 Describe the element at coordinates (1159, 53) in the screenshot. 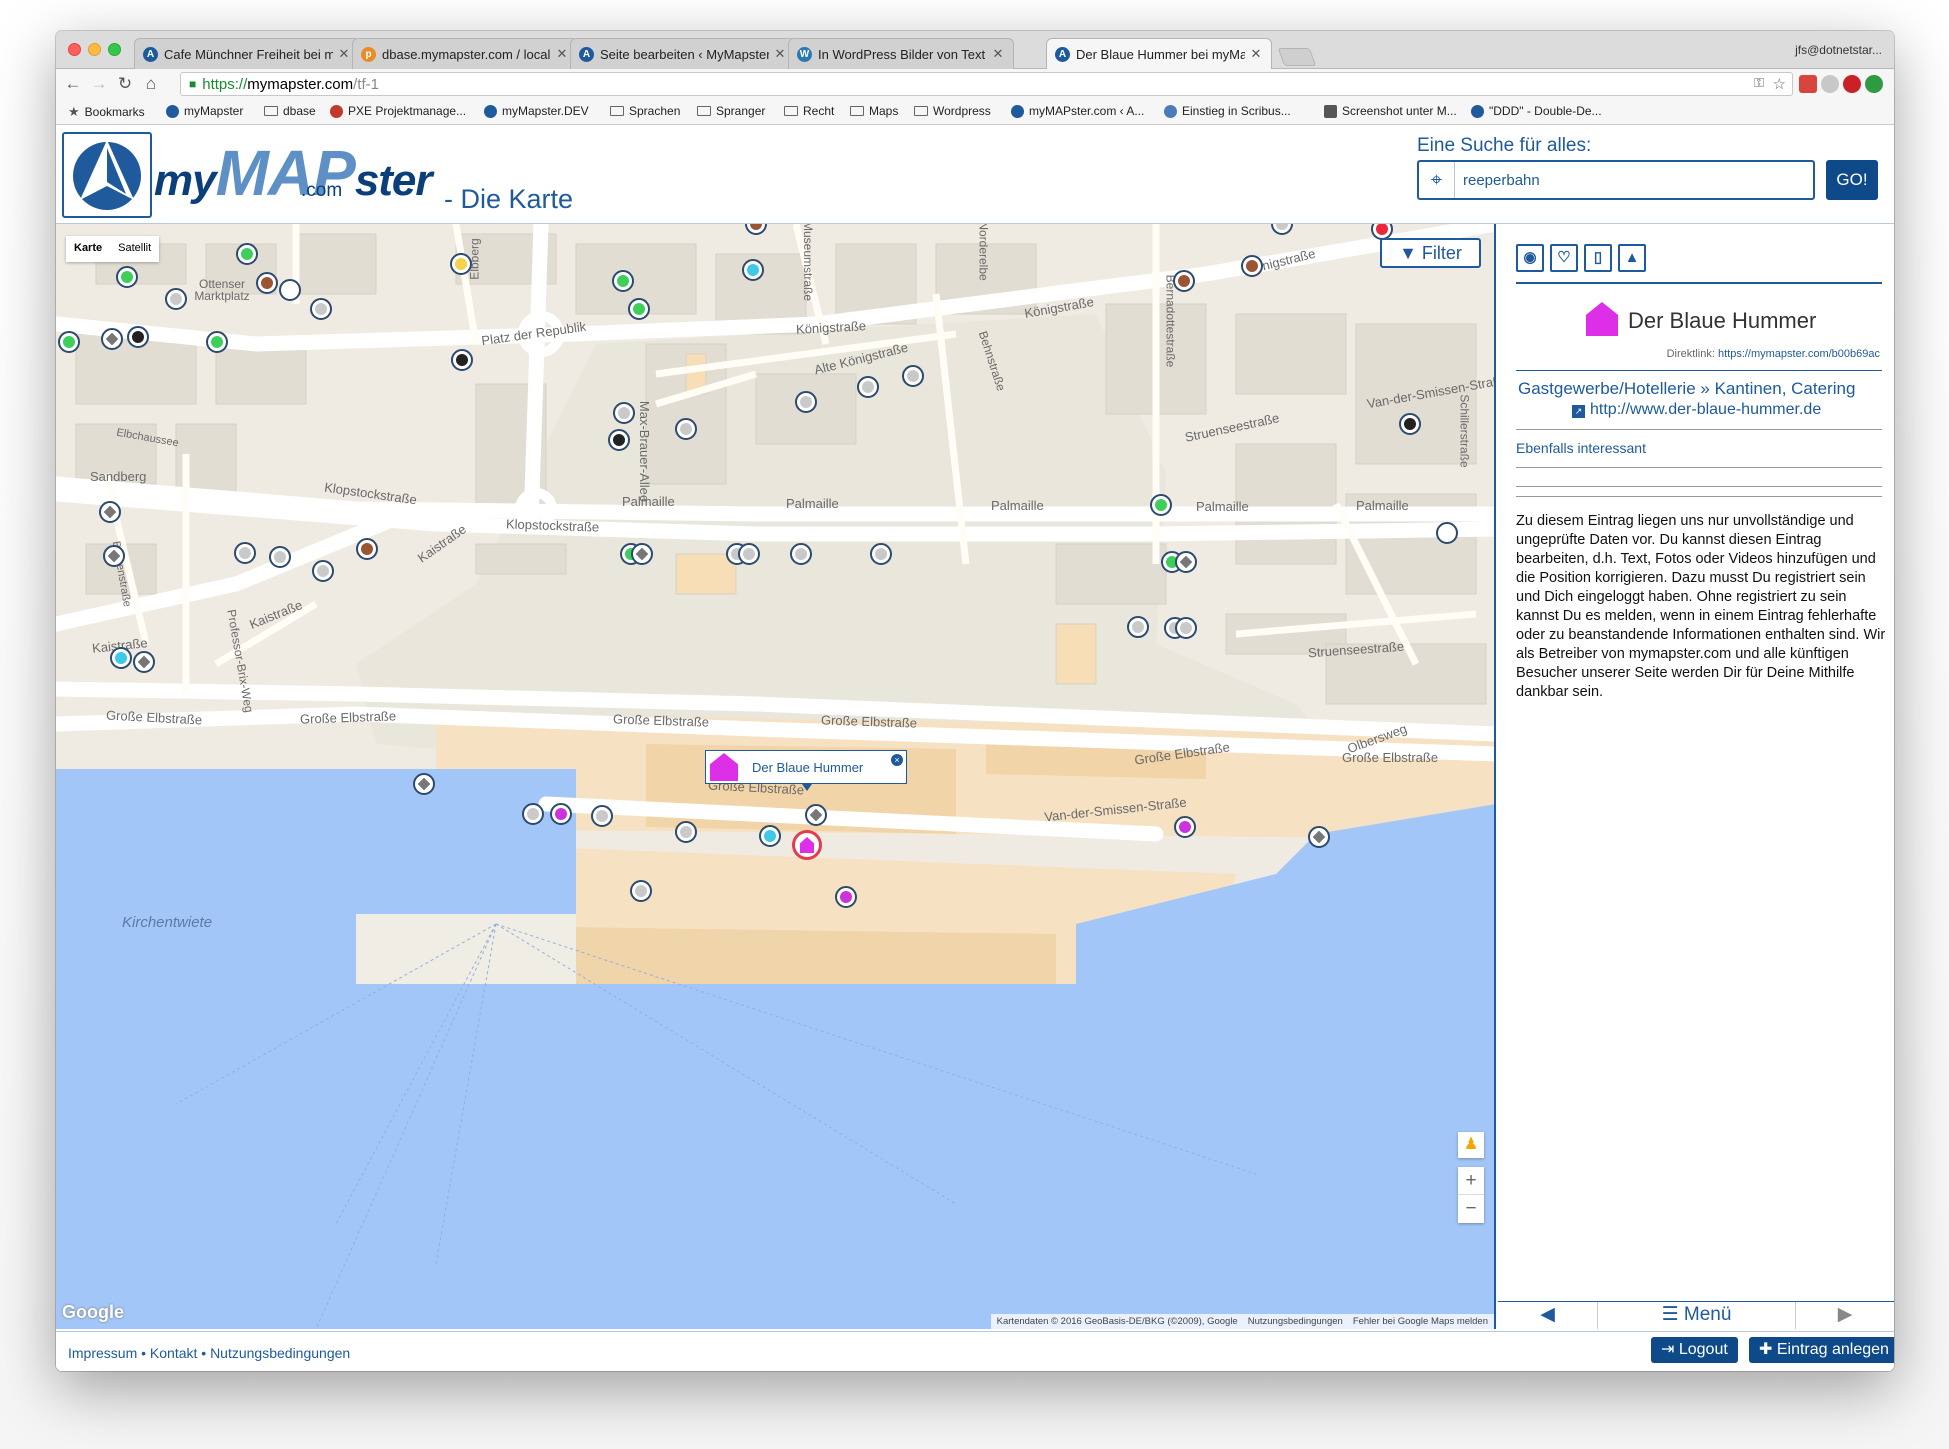

I see `browser-tab-active: A Der Blaue Hummer bei myMap ✕` at that location.